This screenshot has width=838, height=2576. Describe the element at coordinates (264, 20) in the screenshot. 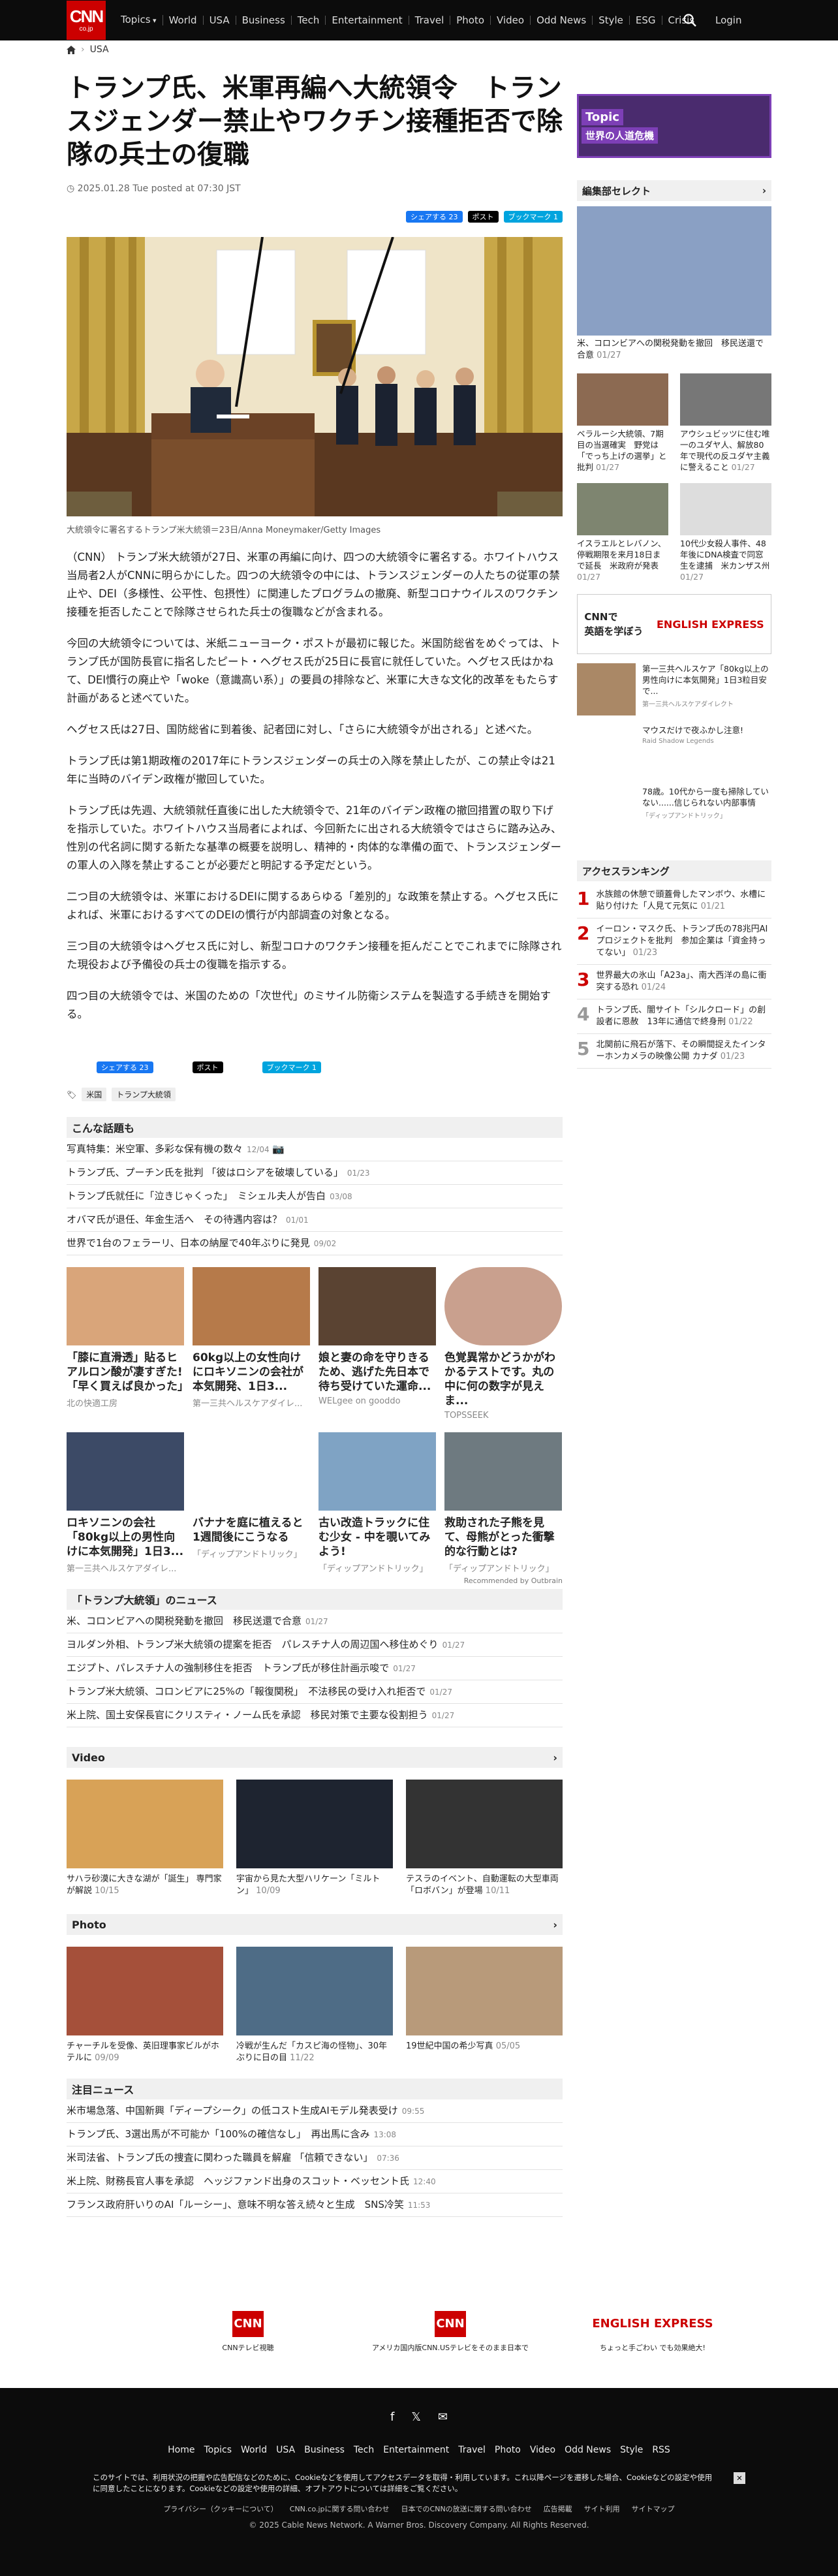

I see `nav-business: Business` at that location.